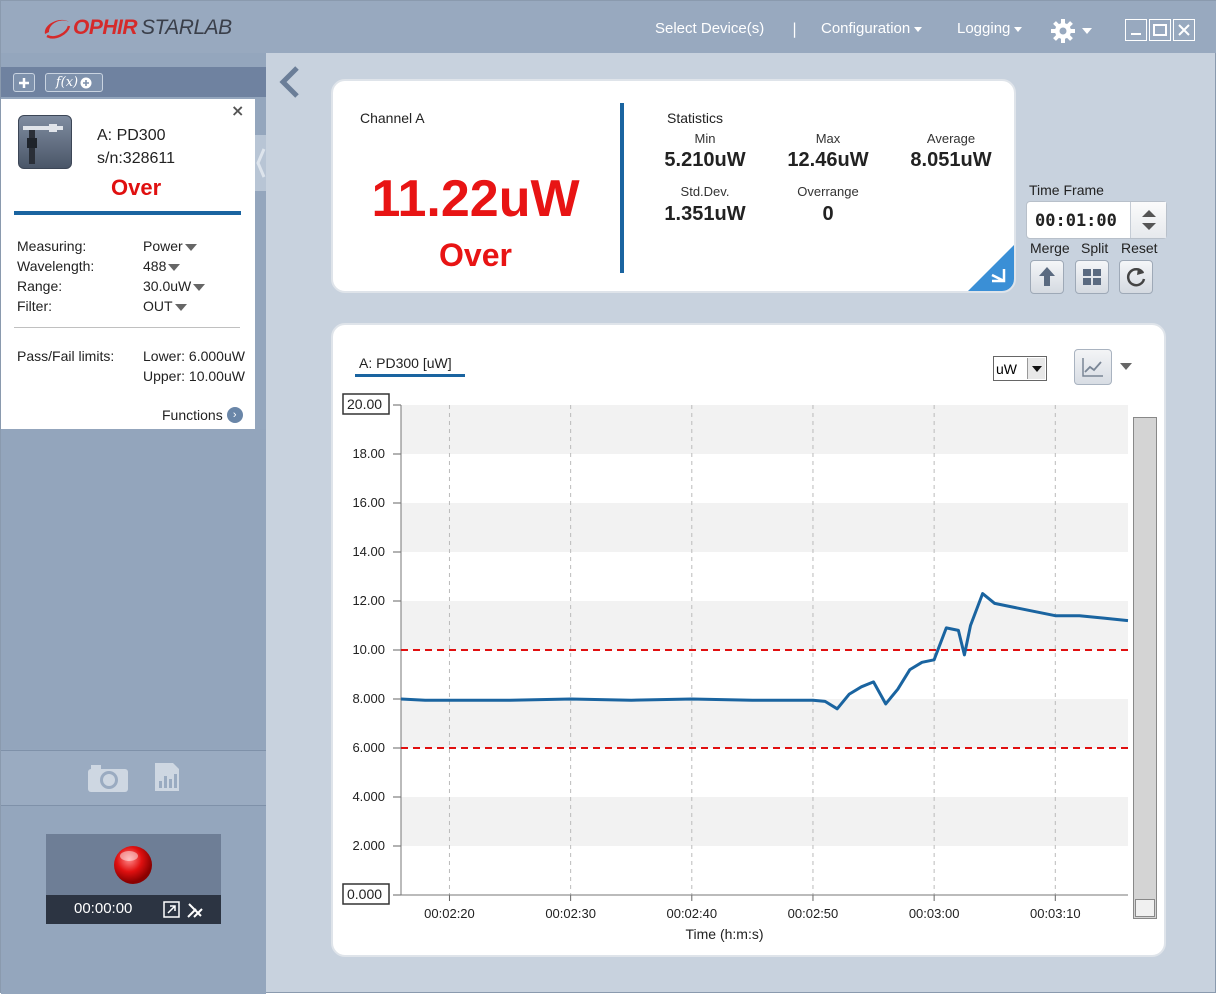 This screenshot has width=1216, height=994. I want to click on close-device-button: ×, so click(237, 110).